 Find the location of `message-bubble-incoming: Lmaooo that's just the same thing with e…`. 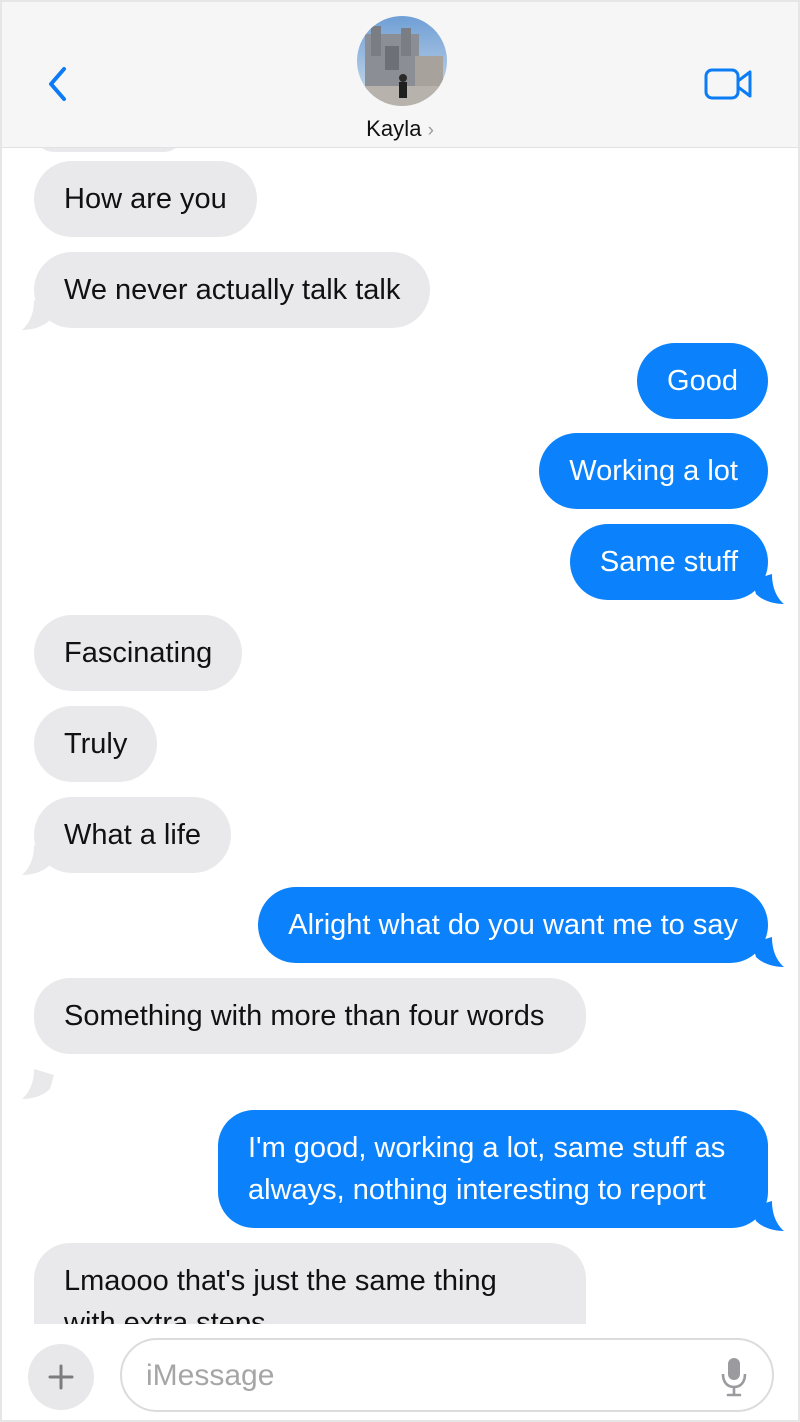

message-bubble-incoming: Lmaooo that's just the same thing with e… is located at coordinates (310, 1283).